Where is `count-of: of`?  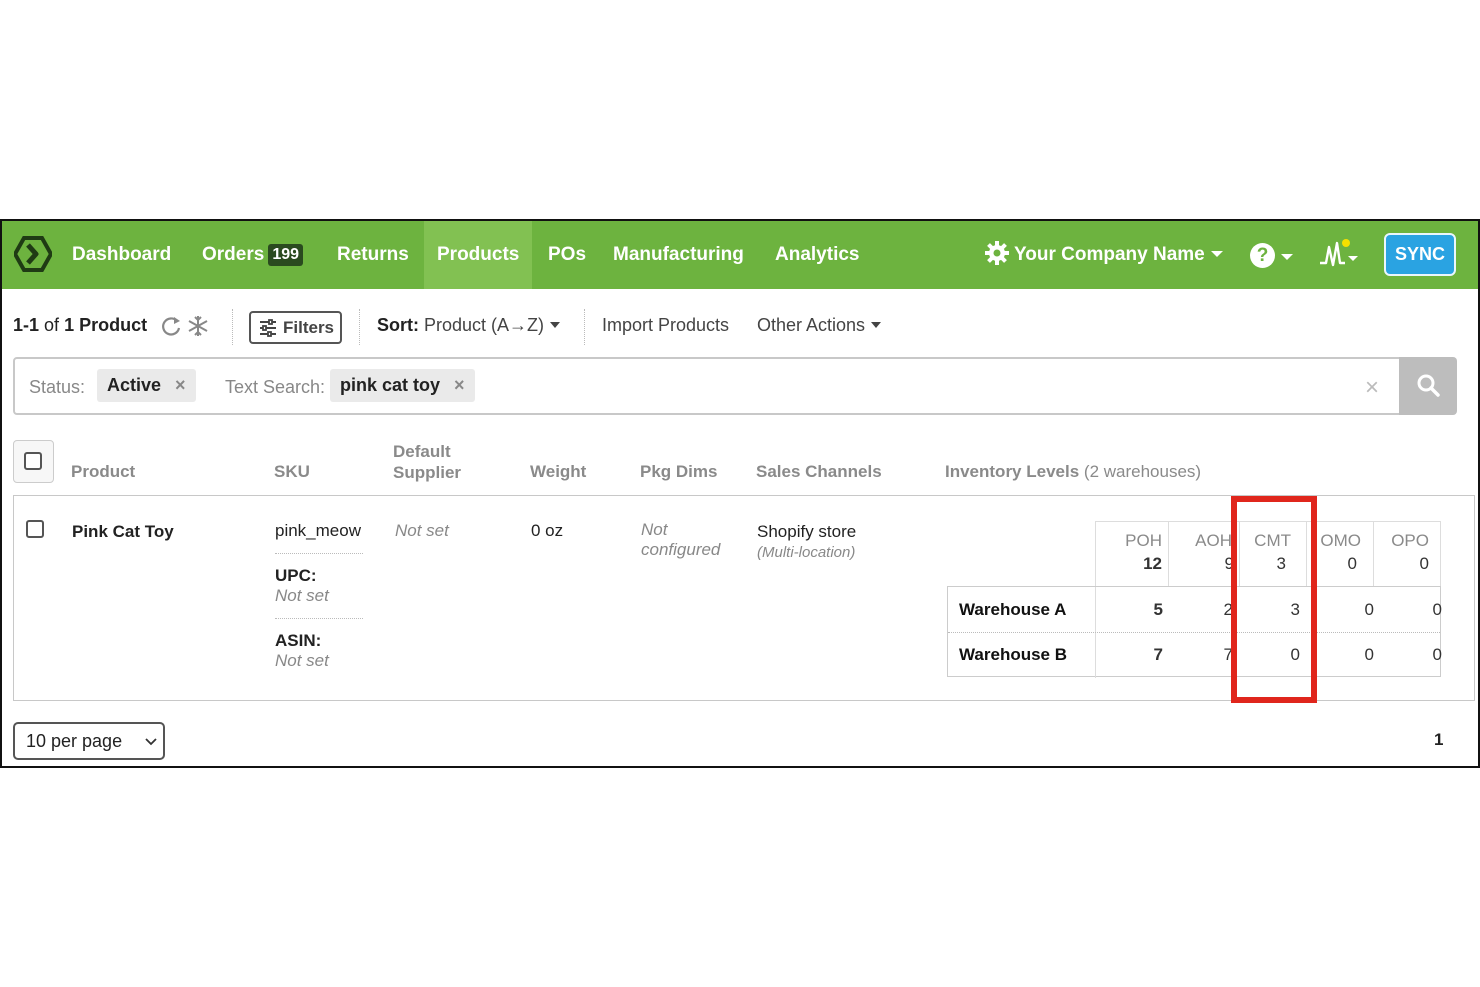 count-of: of is located at coordinates (52, 325).